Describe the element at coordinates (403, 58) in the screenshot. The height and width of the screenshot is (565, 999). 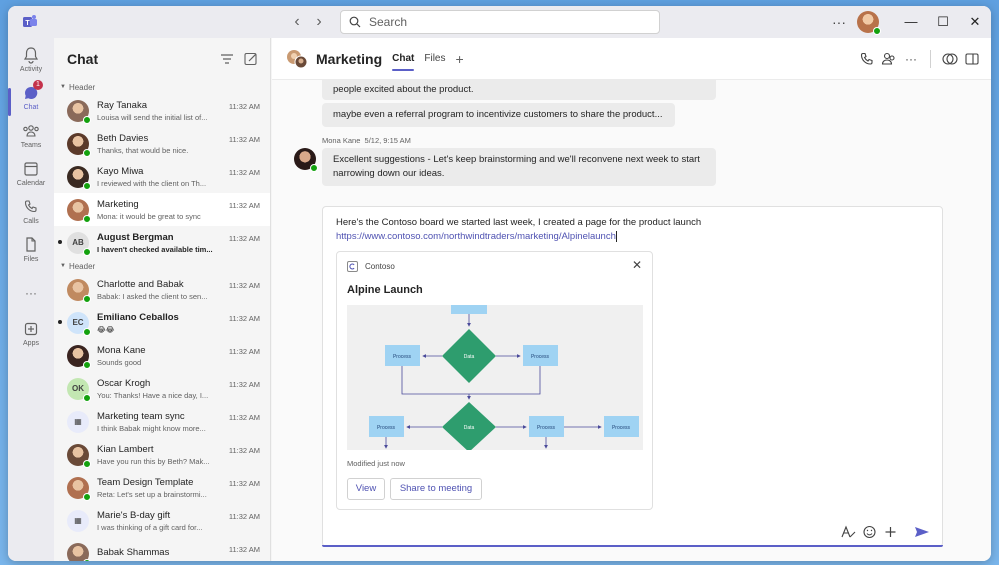
I see `tab-chat: Chat` at that location.